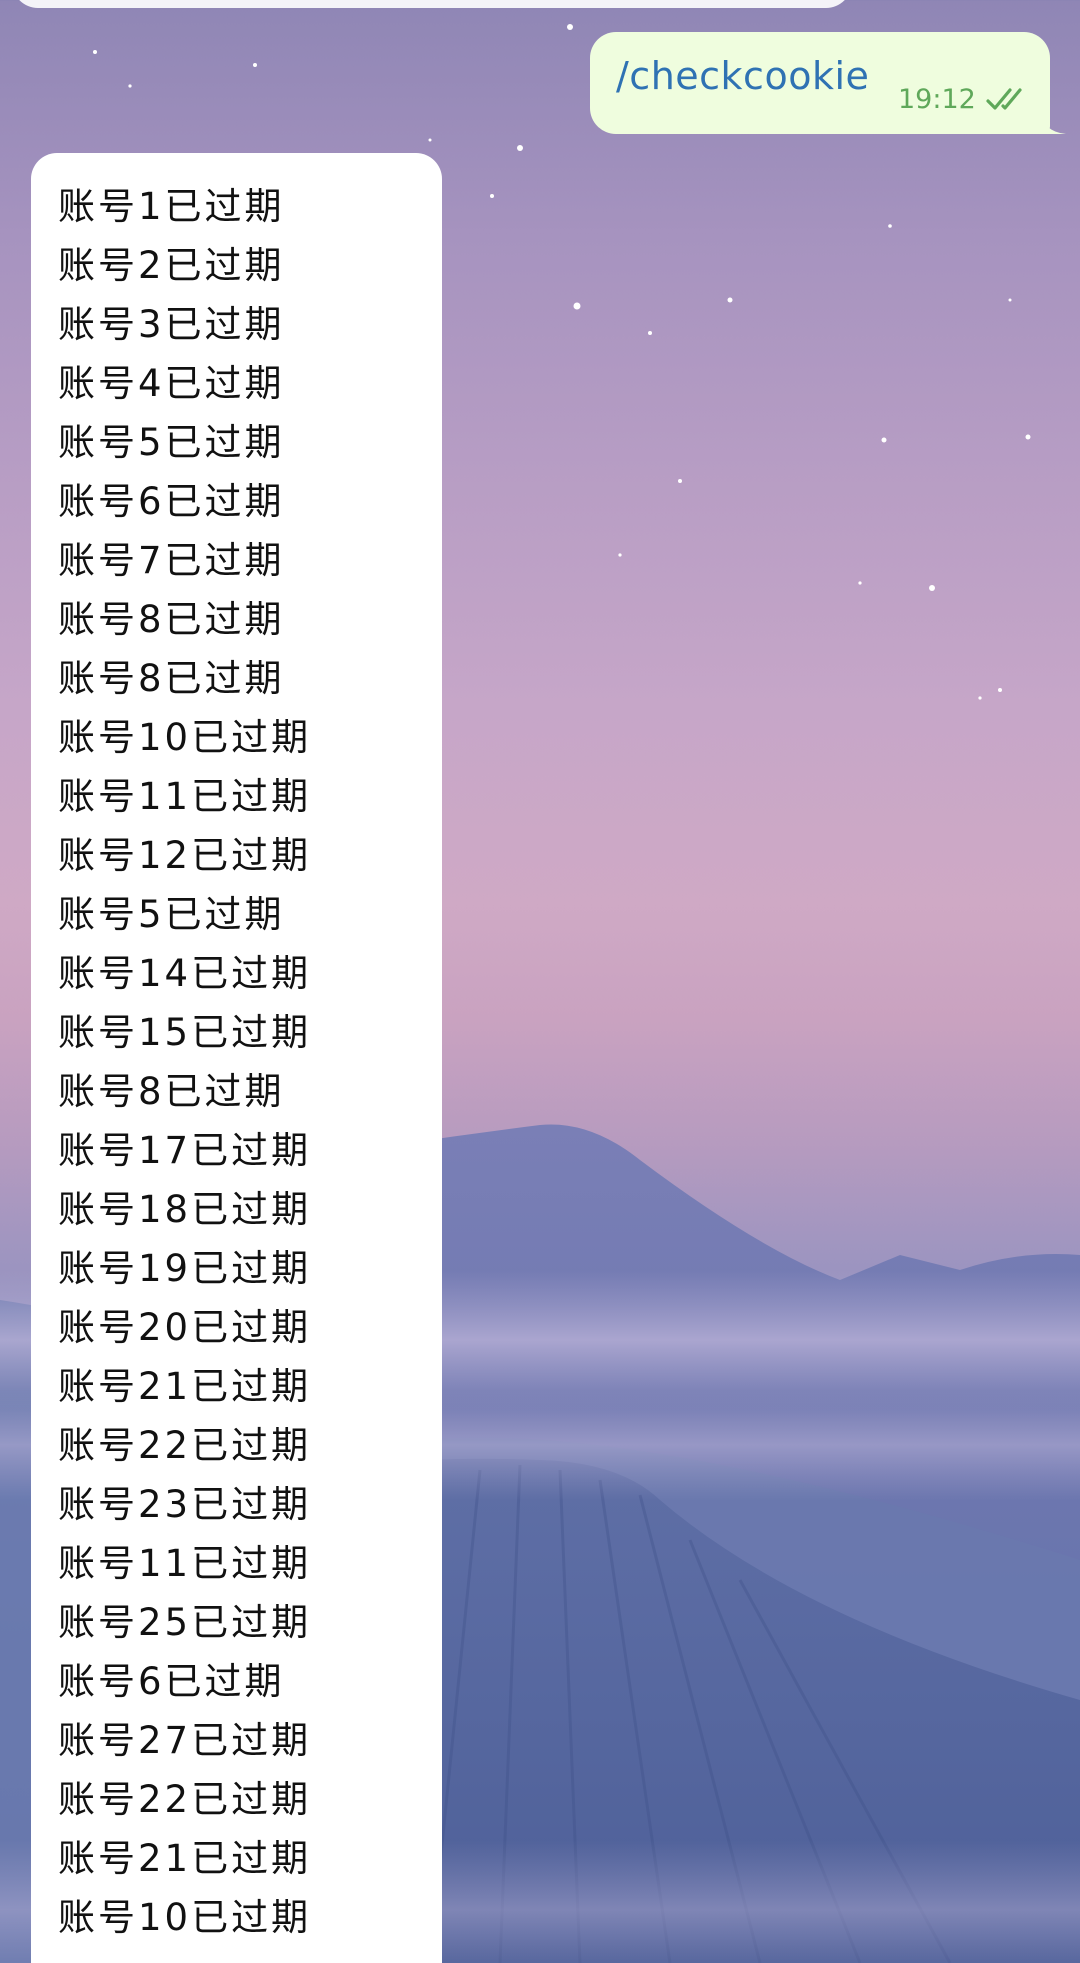 Image resolution: width=1080 pixels, height=1963 pixels. Describe the element at coordinates (171, 383) in the screenshot. I see `list-item: 账号4已过期` at that location.